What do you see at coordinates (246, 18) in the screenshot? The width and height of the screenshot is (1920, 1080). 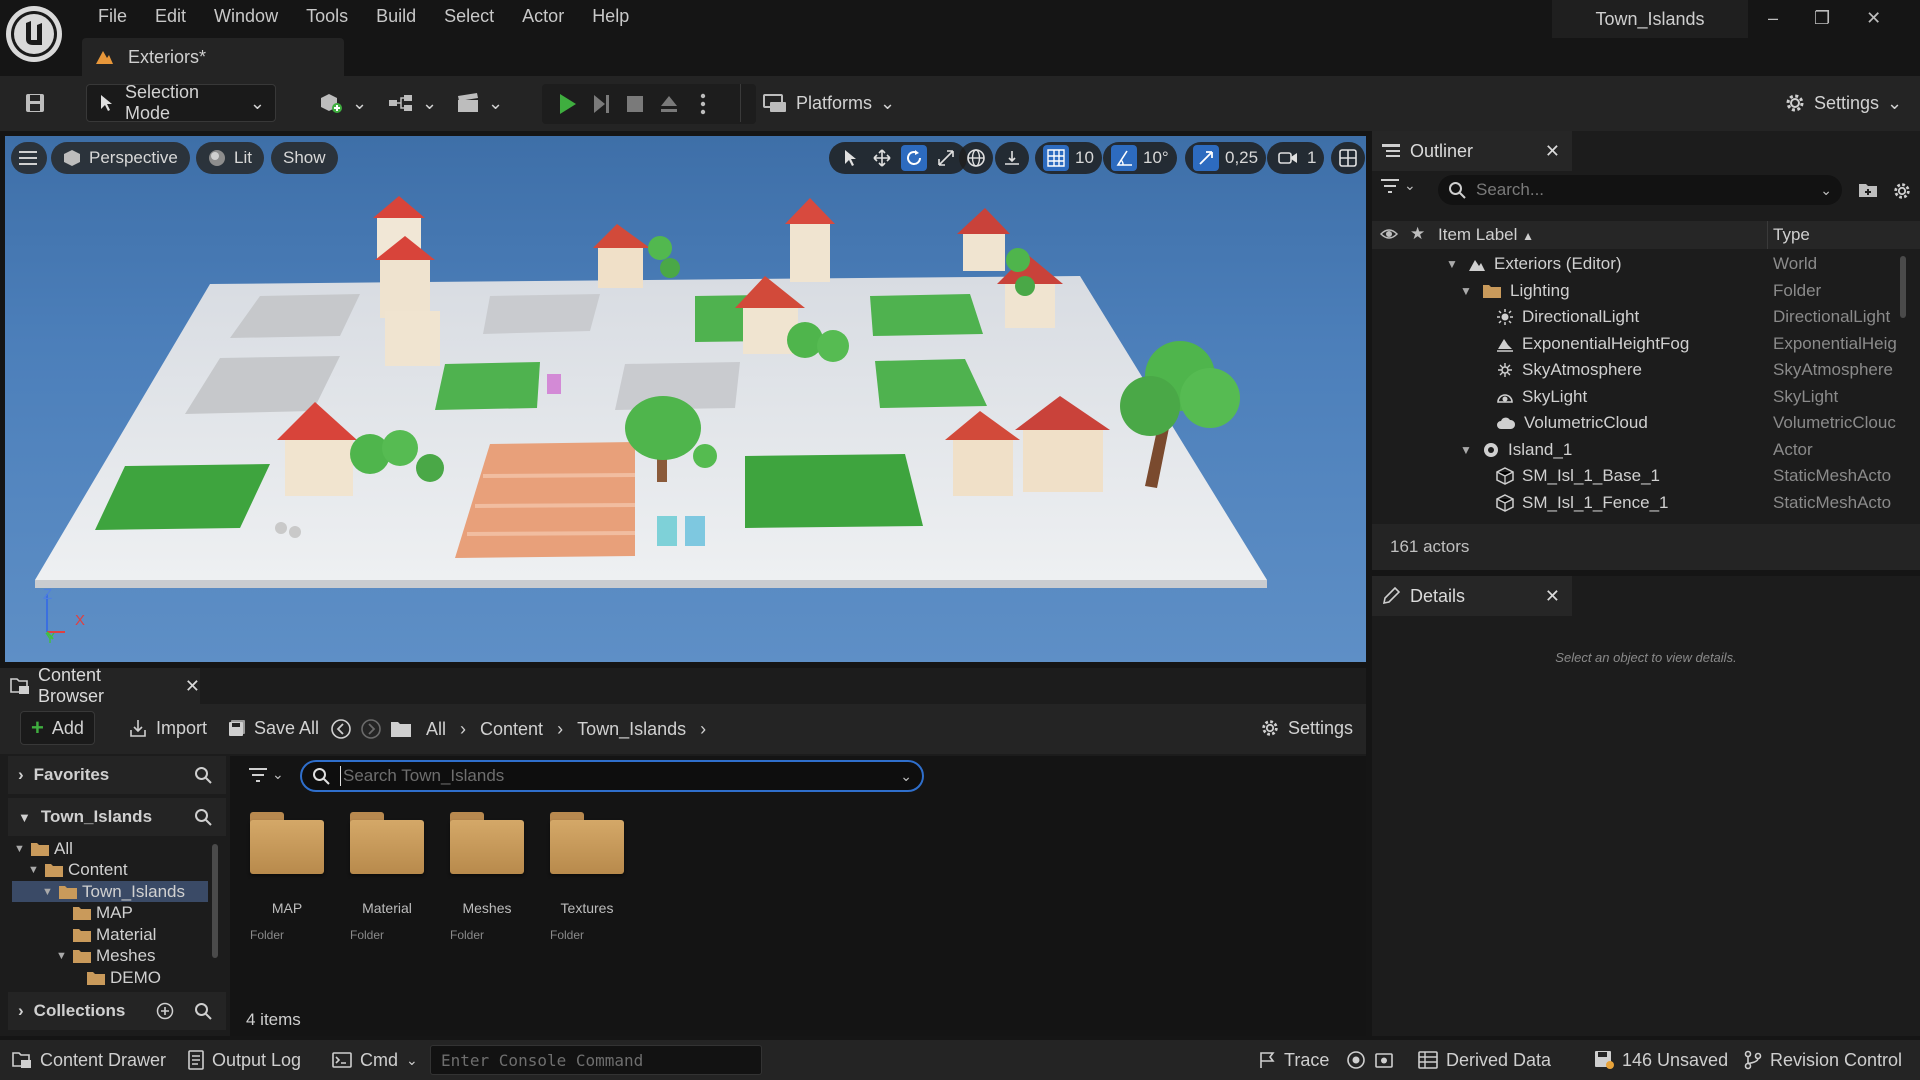 I see `menu-window: Window` at bounding box center [246, 18].